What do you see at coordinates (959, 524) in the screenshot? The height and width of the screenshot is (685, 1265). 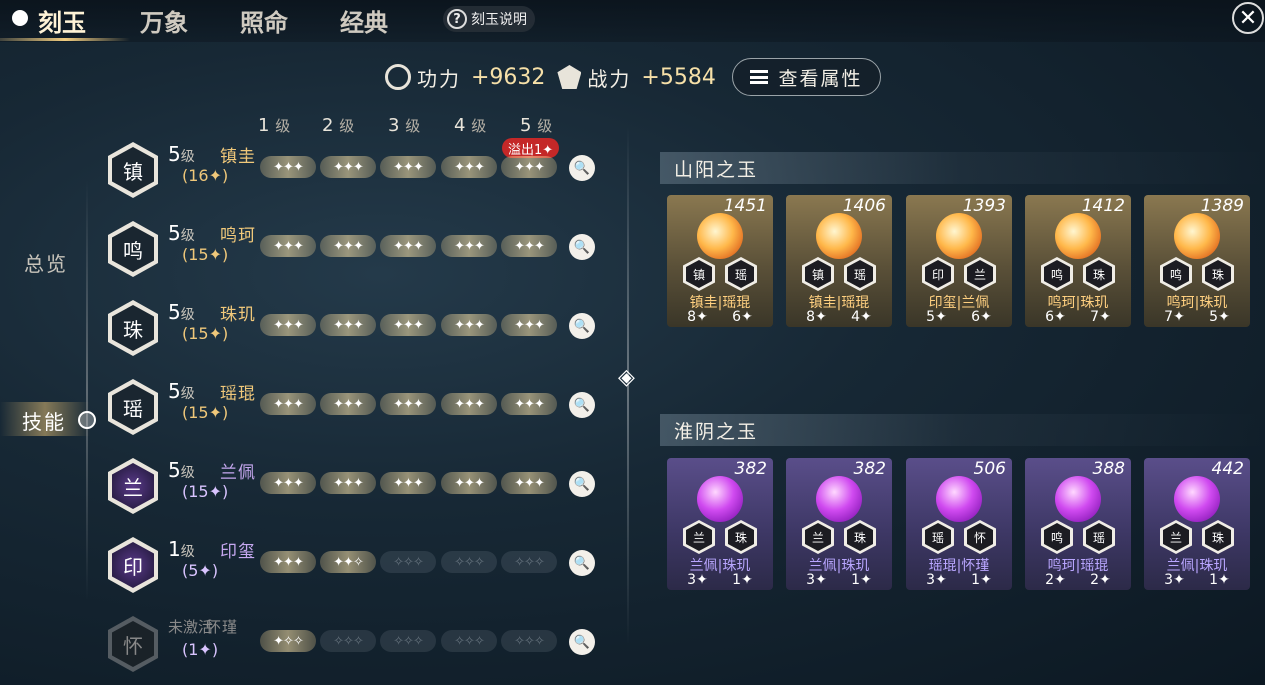 I see `jade-card: 506 瑶怀瑶琨|怀瑾 3✦ 1✦` at bounding box center [959, 524].